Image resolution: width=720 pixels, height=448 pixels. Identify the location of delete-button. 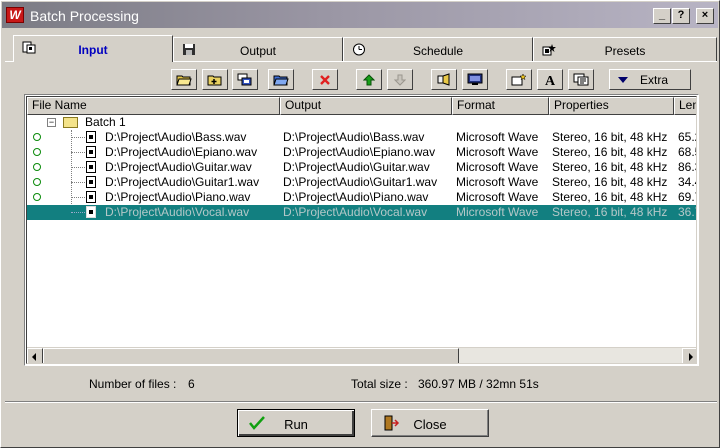
(325, 79).